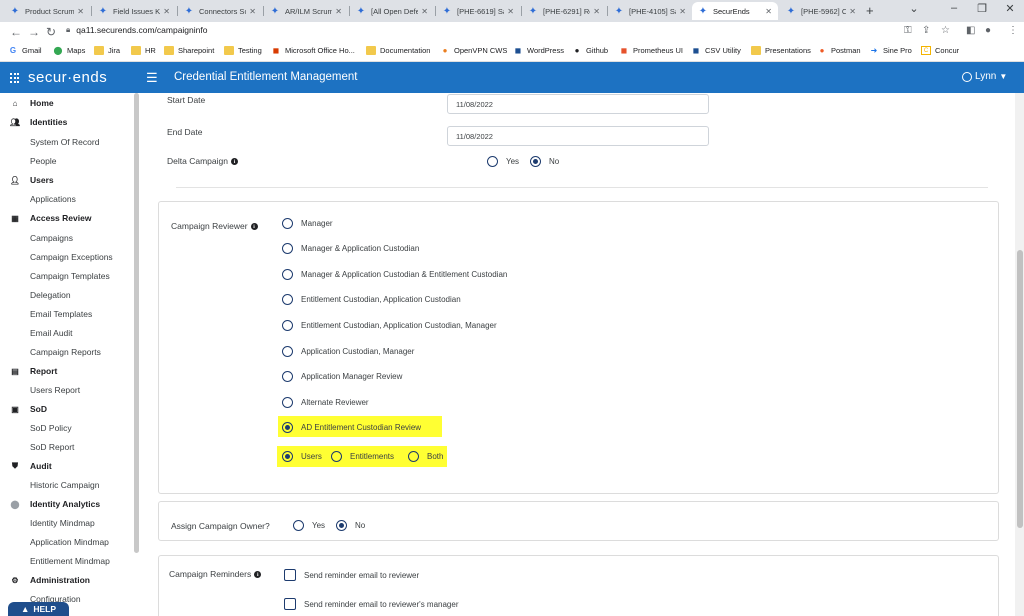 This screenshot has width=1024, height=616. Describe the element at coordinates (67, 295) in the screenshot. I see `sidebar-item-delegation: Delegation` at that location.